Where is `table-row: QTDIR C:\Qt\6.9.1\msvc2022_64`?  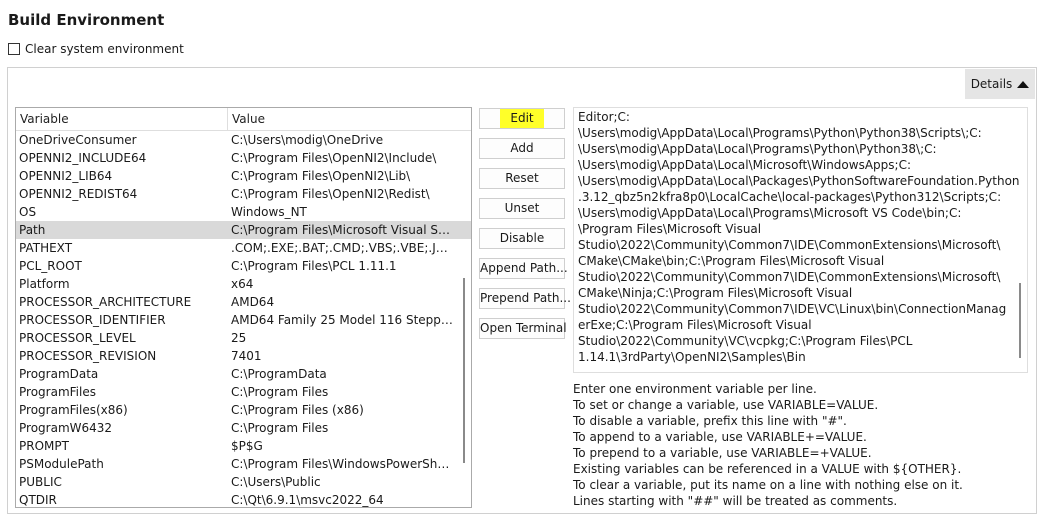
table-row: QTDIR C:\Qt\6.9.1\msvc2022_64 is located at coordinates (243, 499).